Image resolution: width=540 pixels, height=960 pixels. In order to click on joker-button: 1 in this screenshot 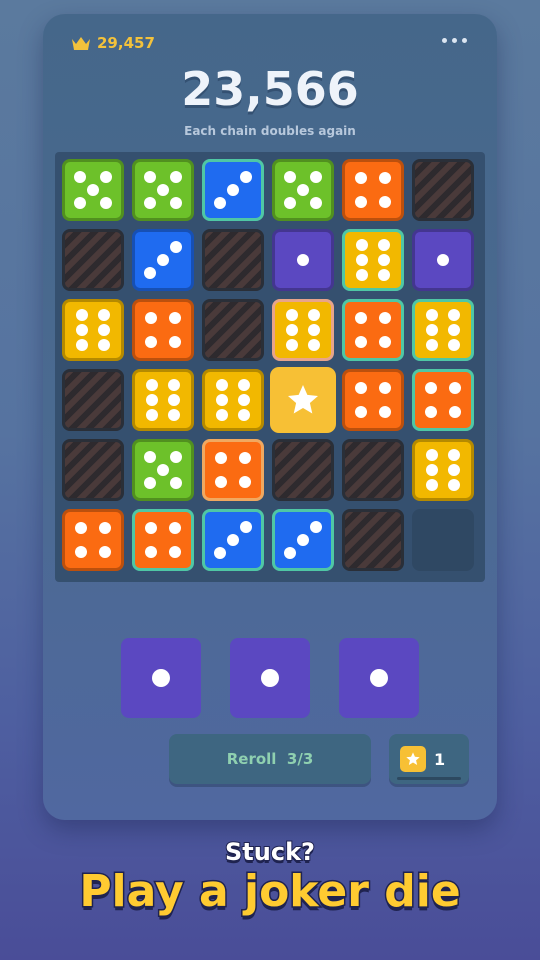, I will do `click(429, 759)`.